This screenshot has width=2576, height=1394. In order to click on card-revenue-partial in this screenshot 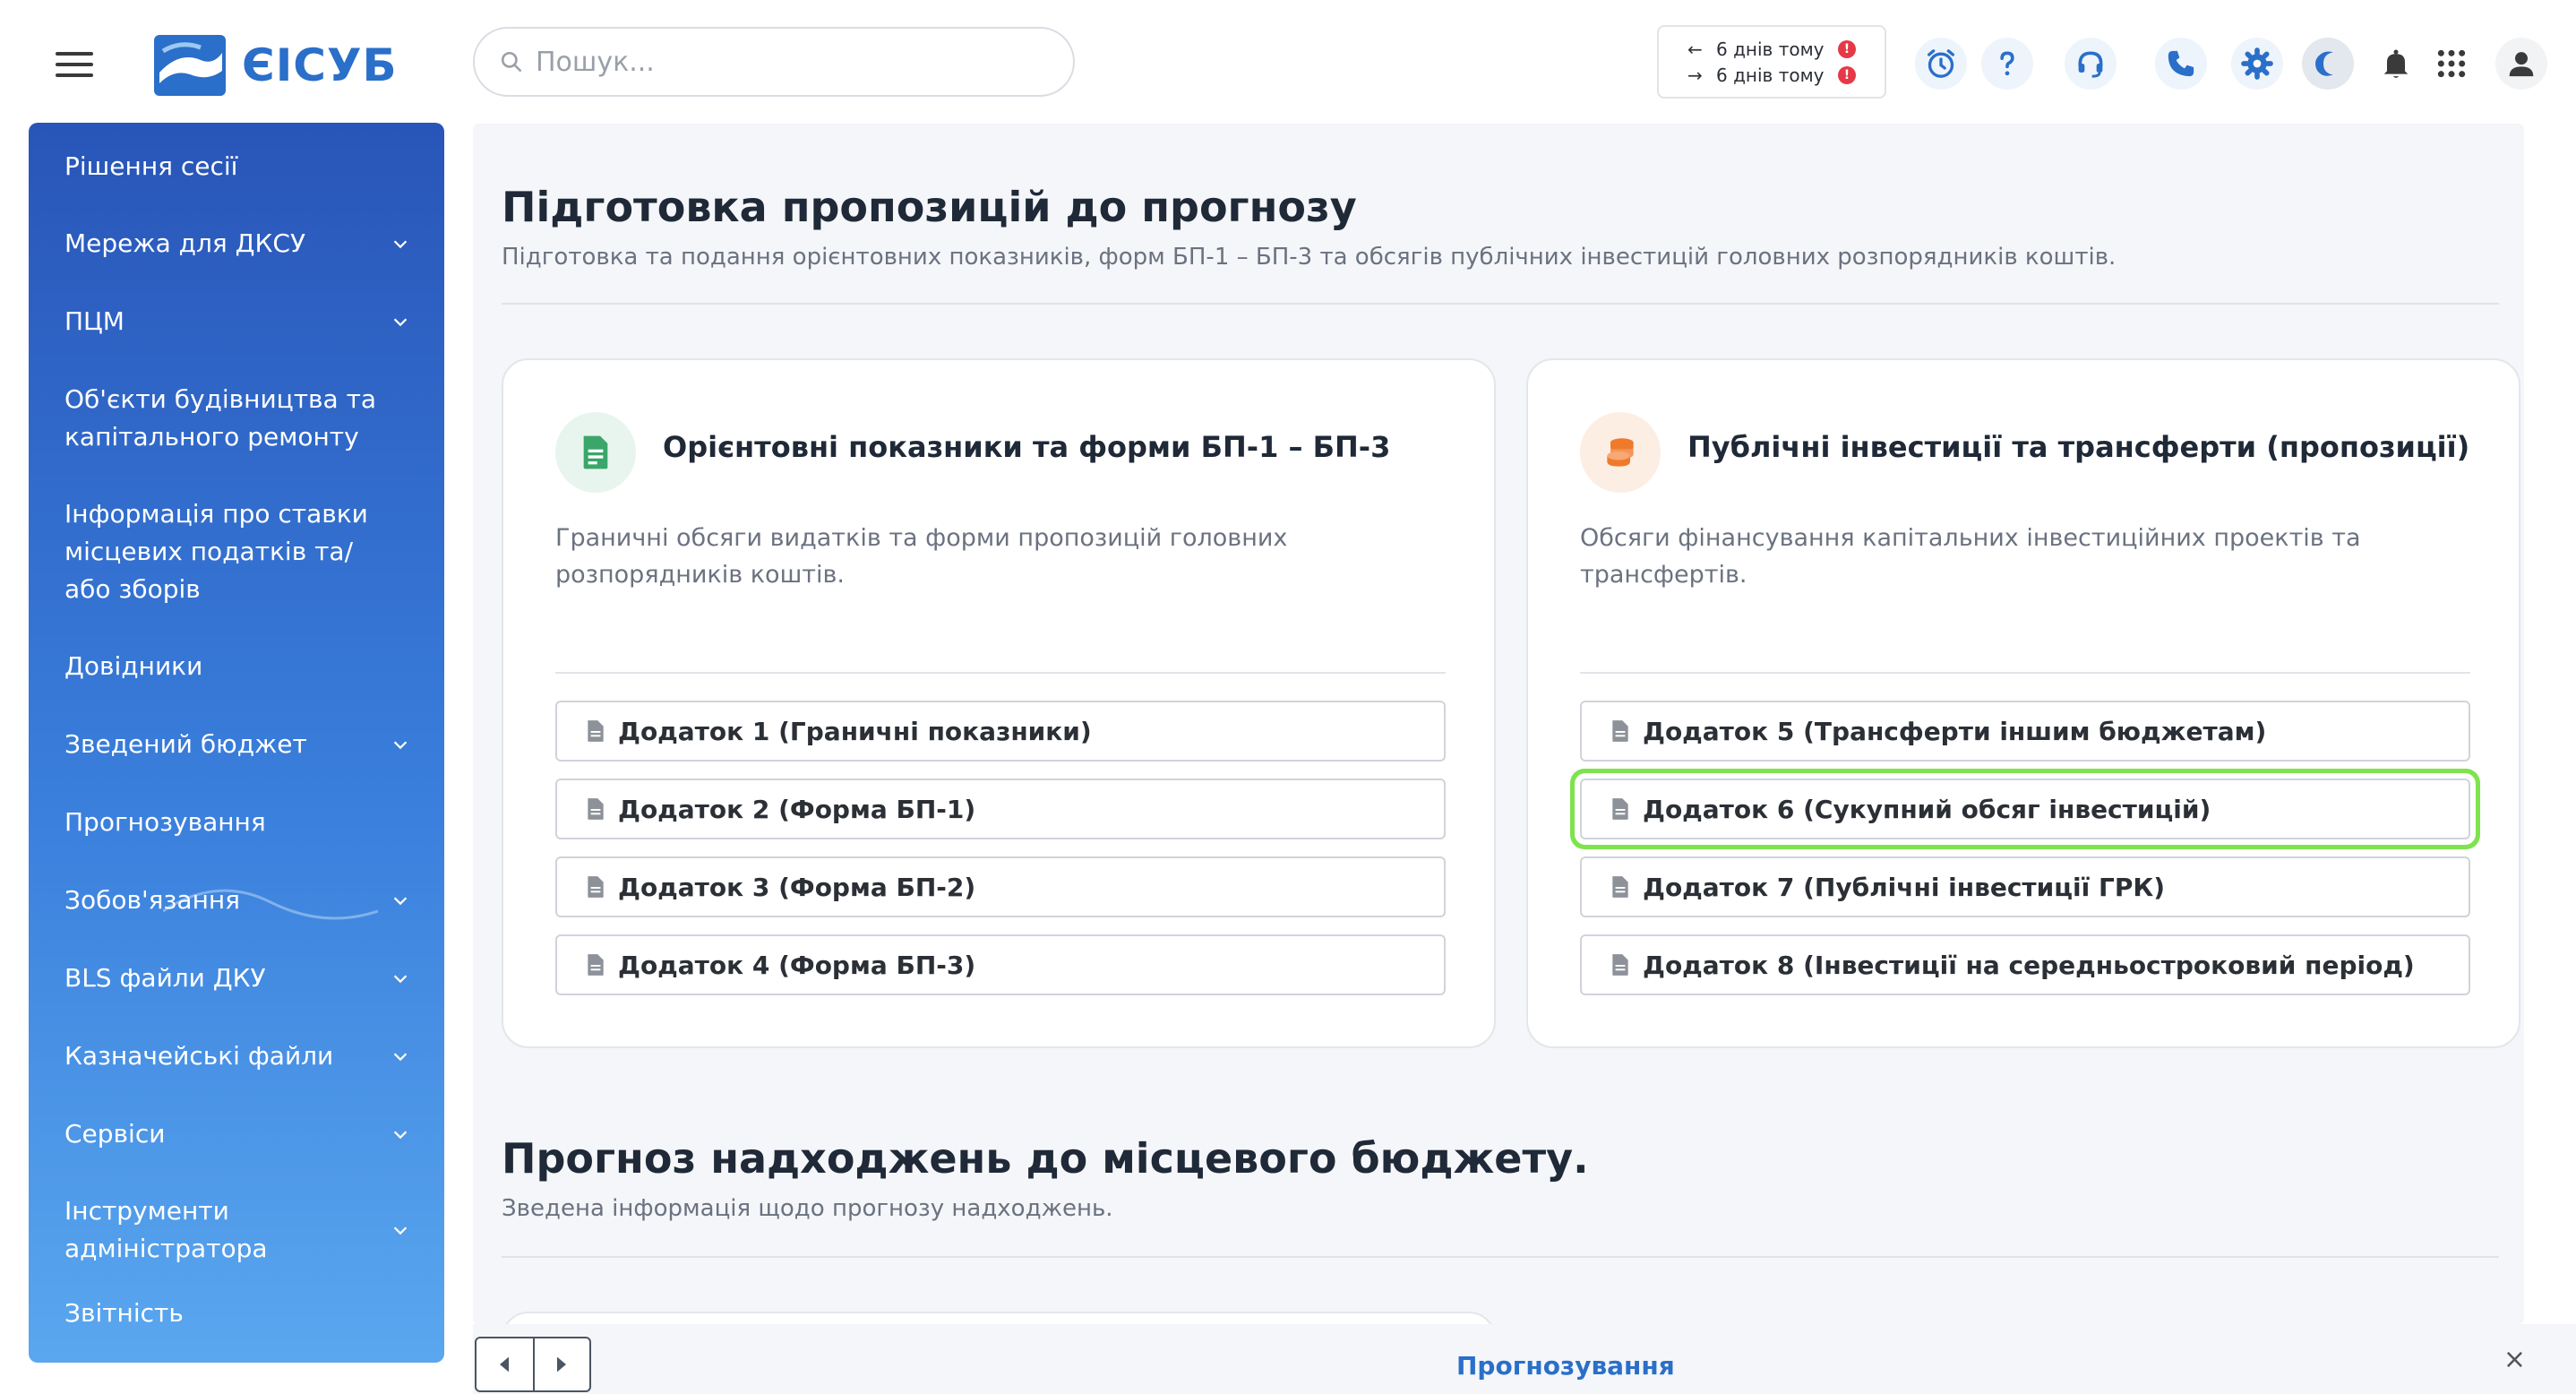, I will do `click(999, 1318)`.